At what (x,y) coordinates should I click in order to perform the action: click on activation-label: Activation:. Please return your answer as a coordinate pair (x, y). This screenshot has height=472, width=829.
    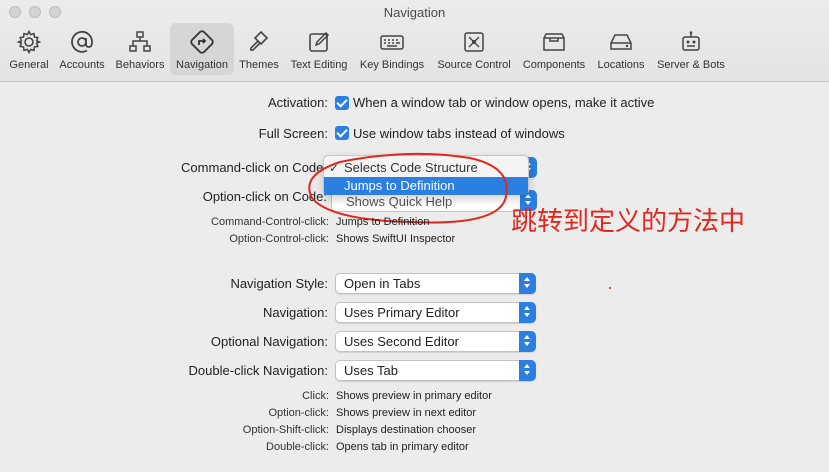
    Looking at the image, I should click on (298, 102).